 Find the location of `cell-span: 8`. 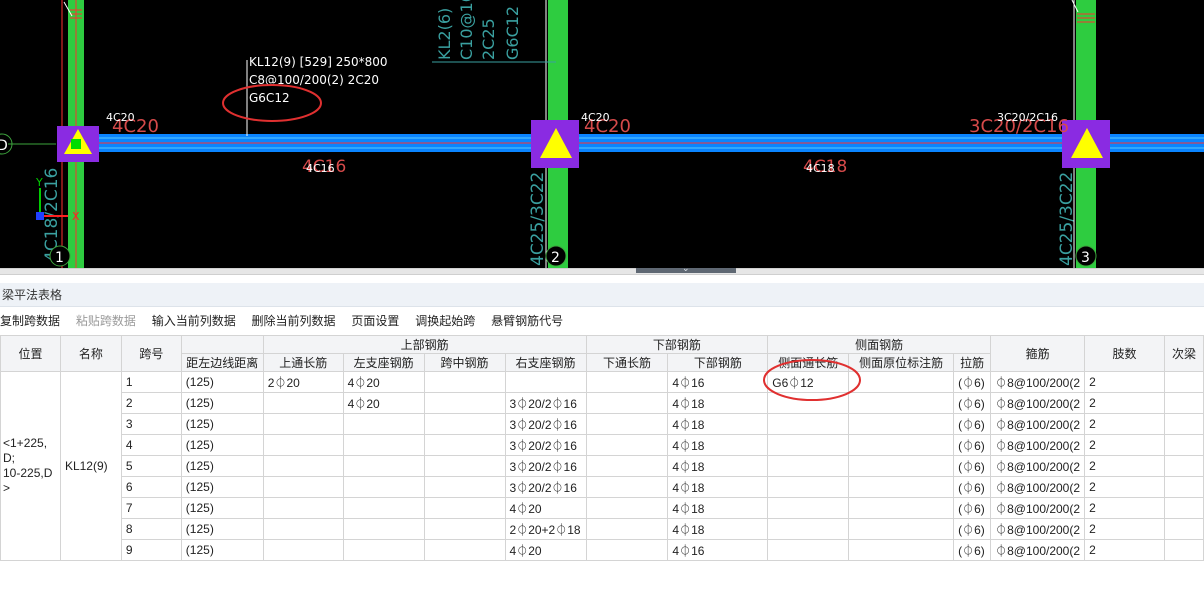

cell-span: 8 is located at coordinates (151, 529).